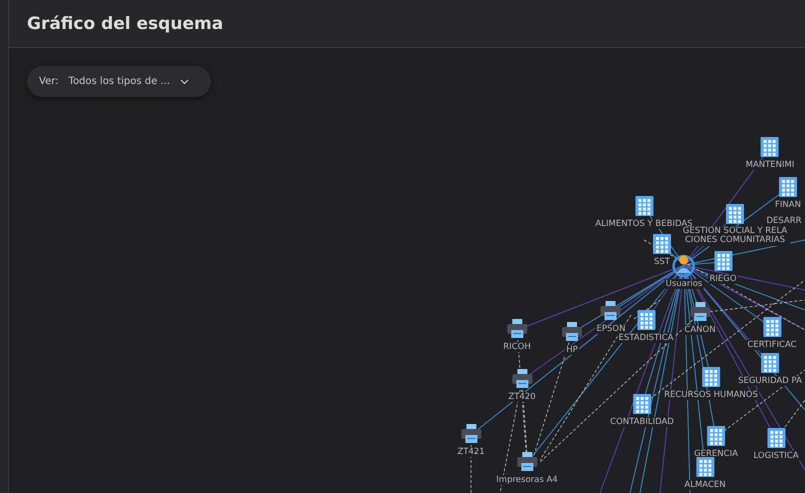 The image size is (805, 493). Describe the element at coordinates (711, 395) in the screenshot. I see `node-label: RECURSOS HUMANOS` at that location.